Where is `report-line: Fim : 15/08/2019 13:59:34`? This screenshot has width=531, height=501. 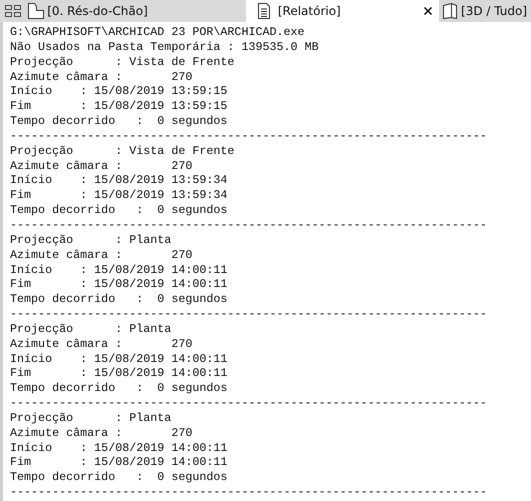
report-line: Fim : 15/08/2019 13:59:34 is located at coordinates (119, 196).